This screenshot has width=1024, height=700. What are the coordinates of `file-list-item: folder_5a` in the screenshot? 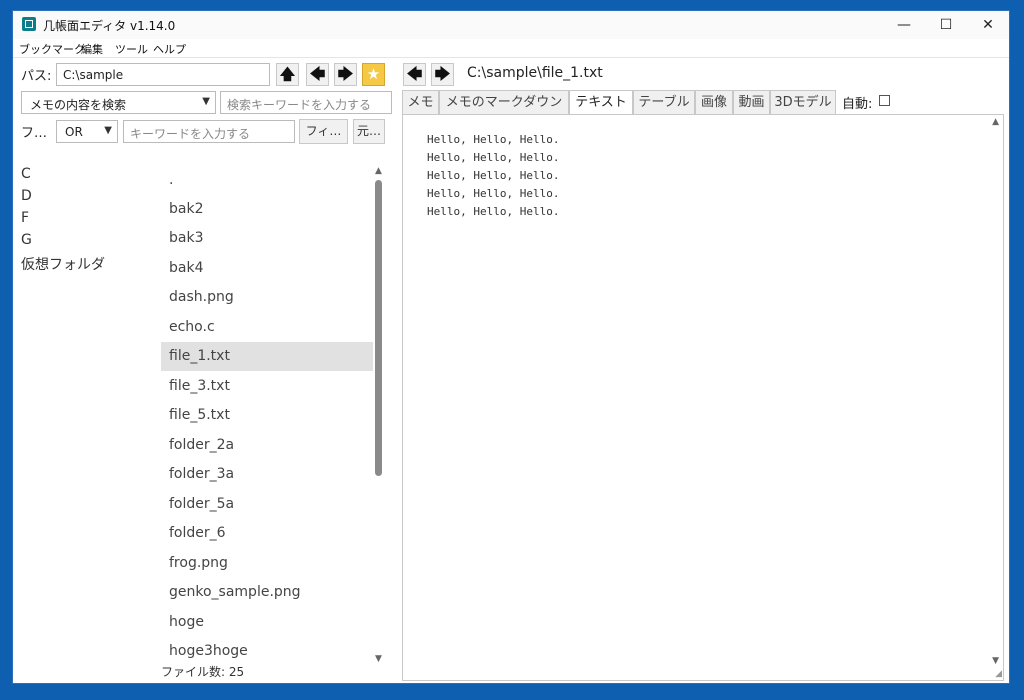 It's located at (267, 504).